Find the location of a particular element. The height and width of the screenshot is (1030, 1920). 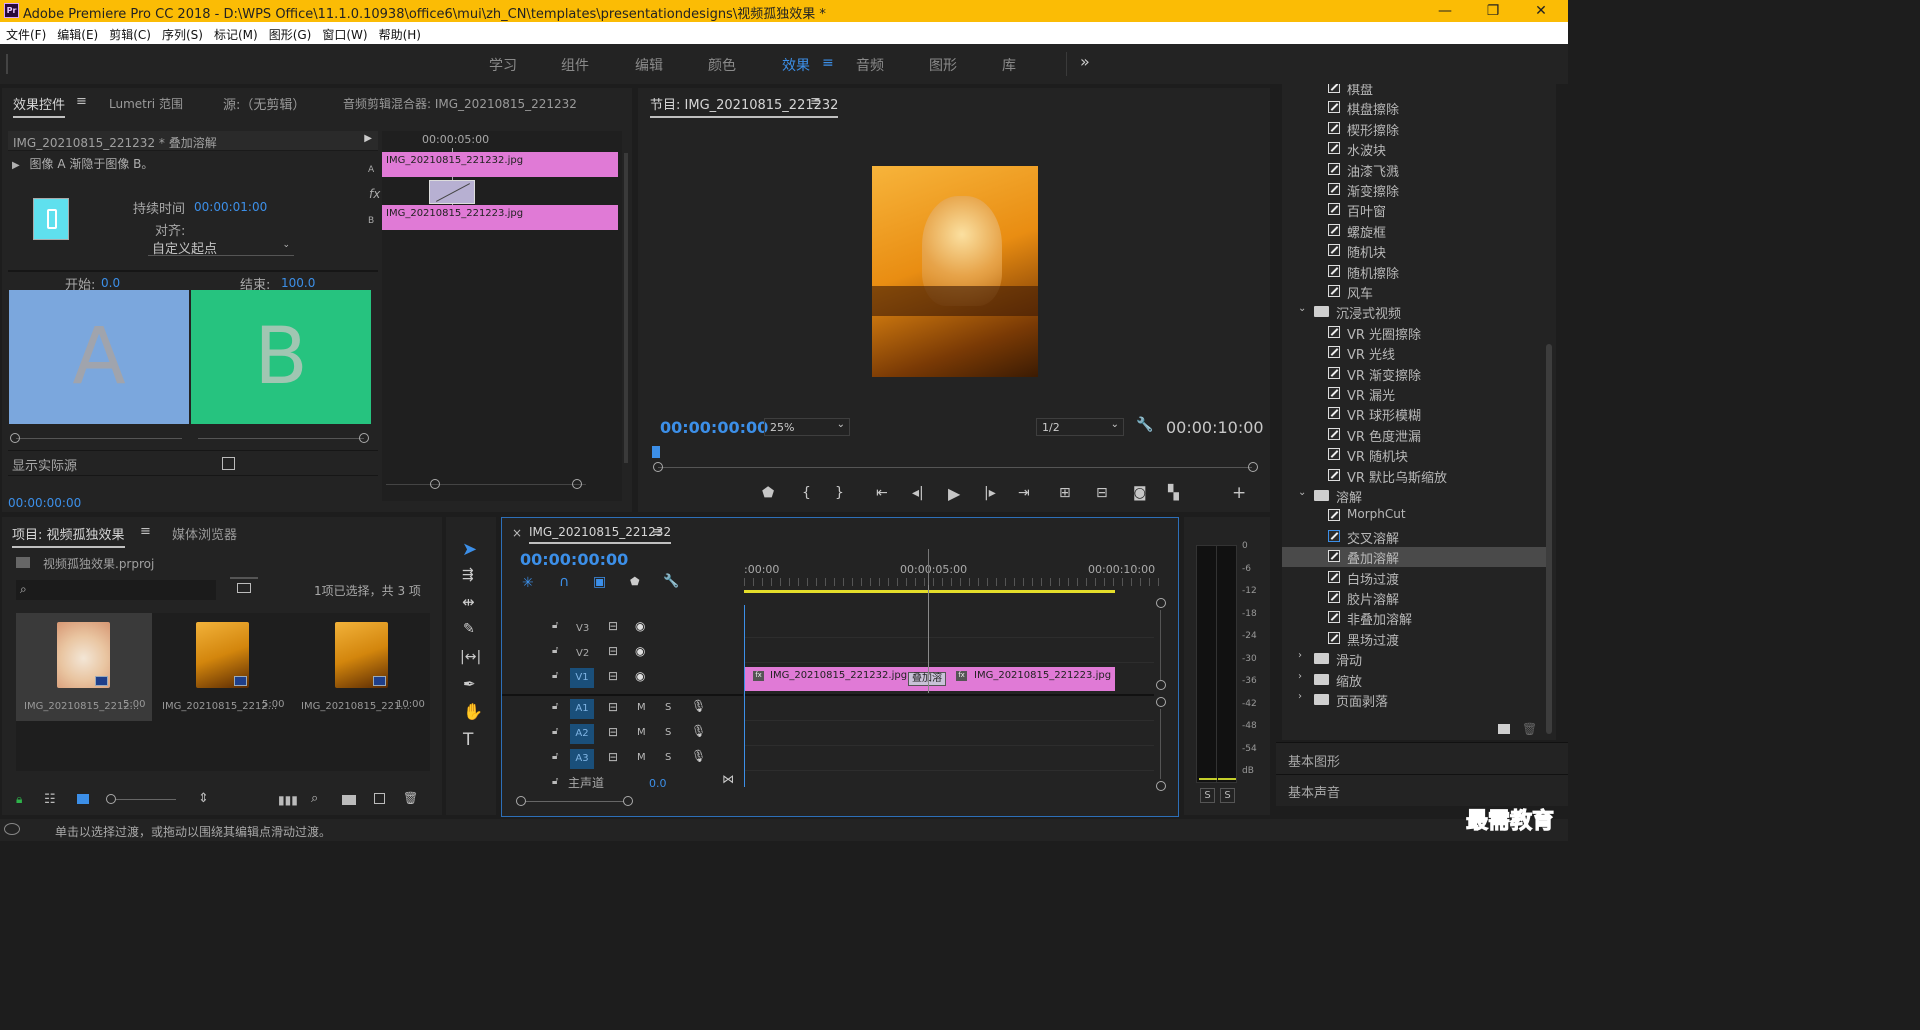

workspace-tab-effects: 效果 is located at coordinates (796, 65).